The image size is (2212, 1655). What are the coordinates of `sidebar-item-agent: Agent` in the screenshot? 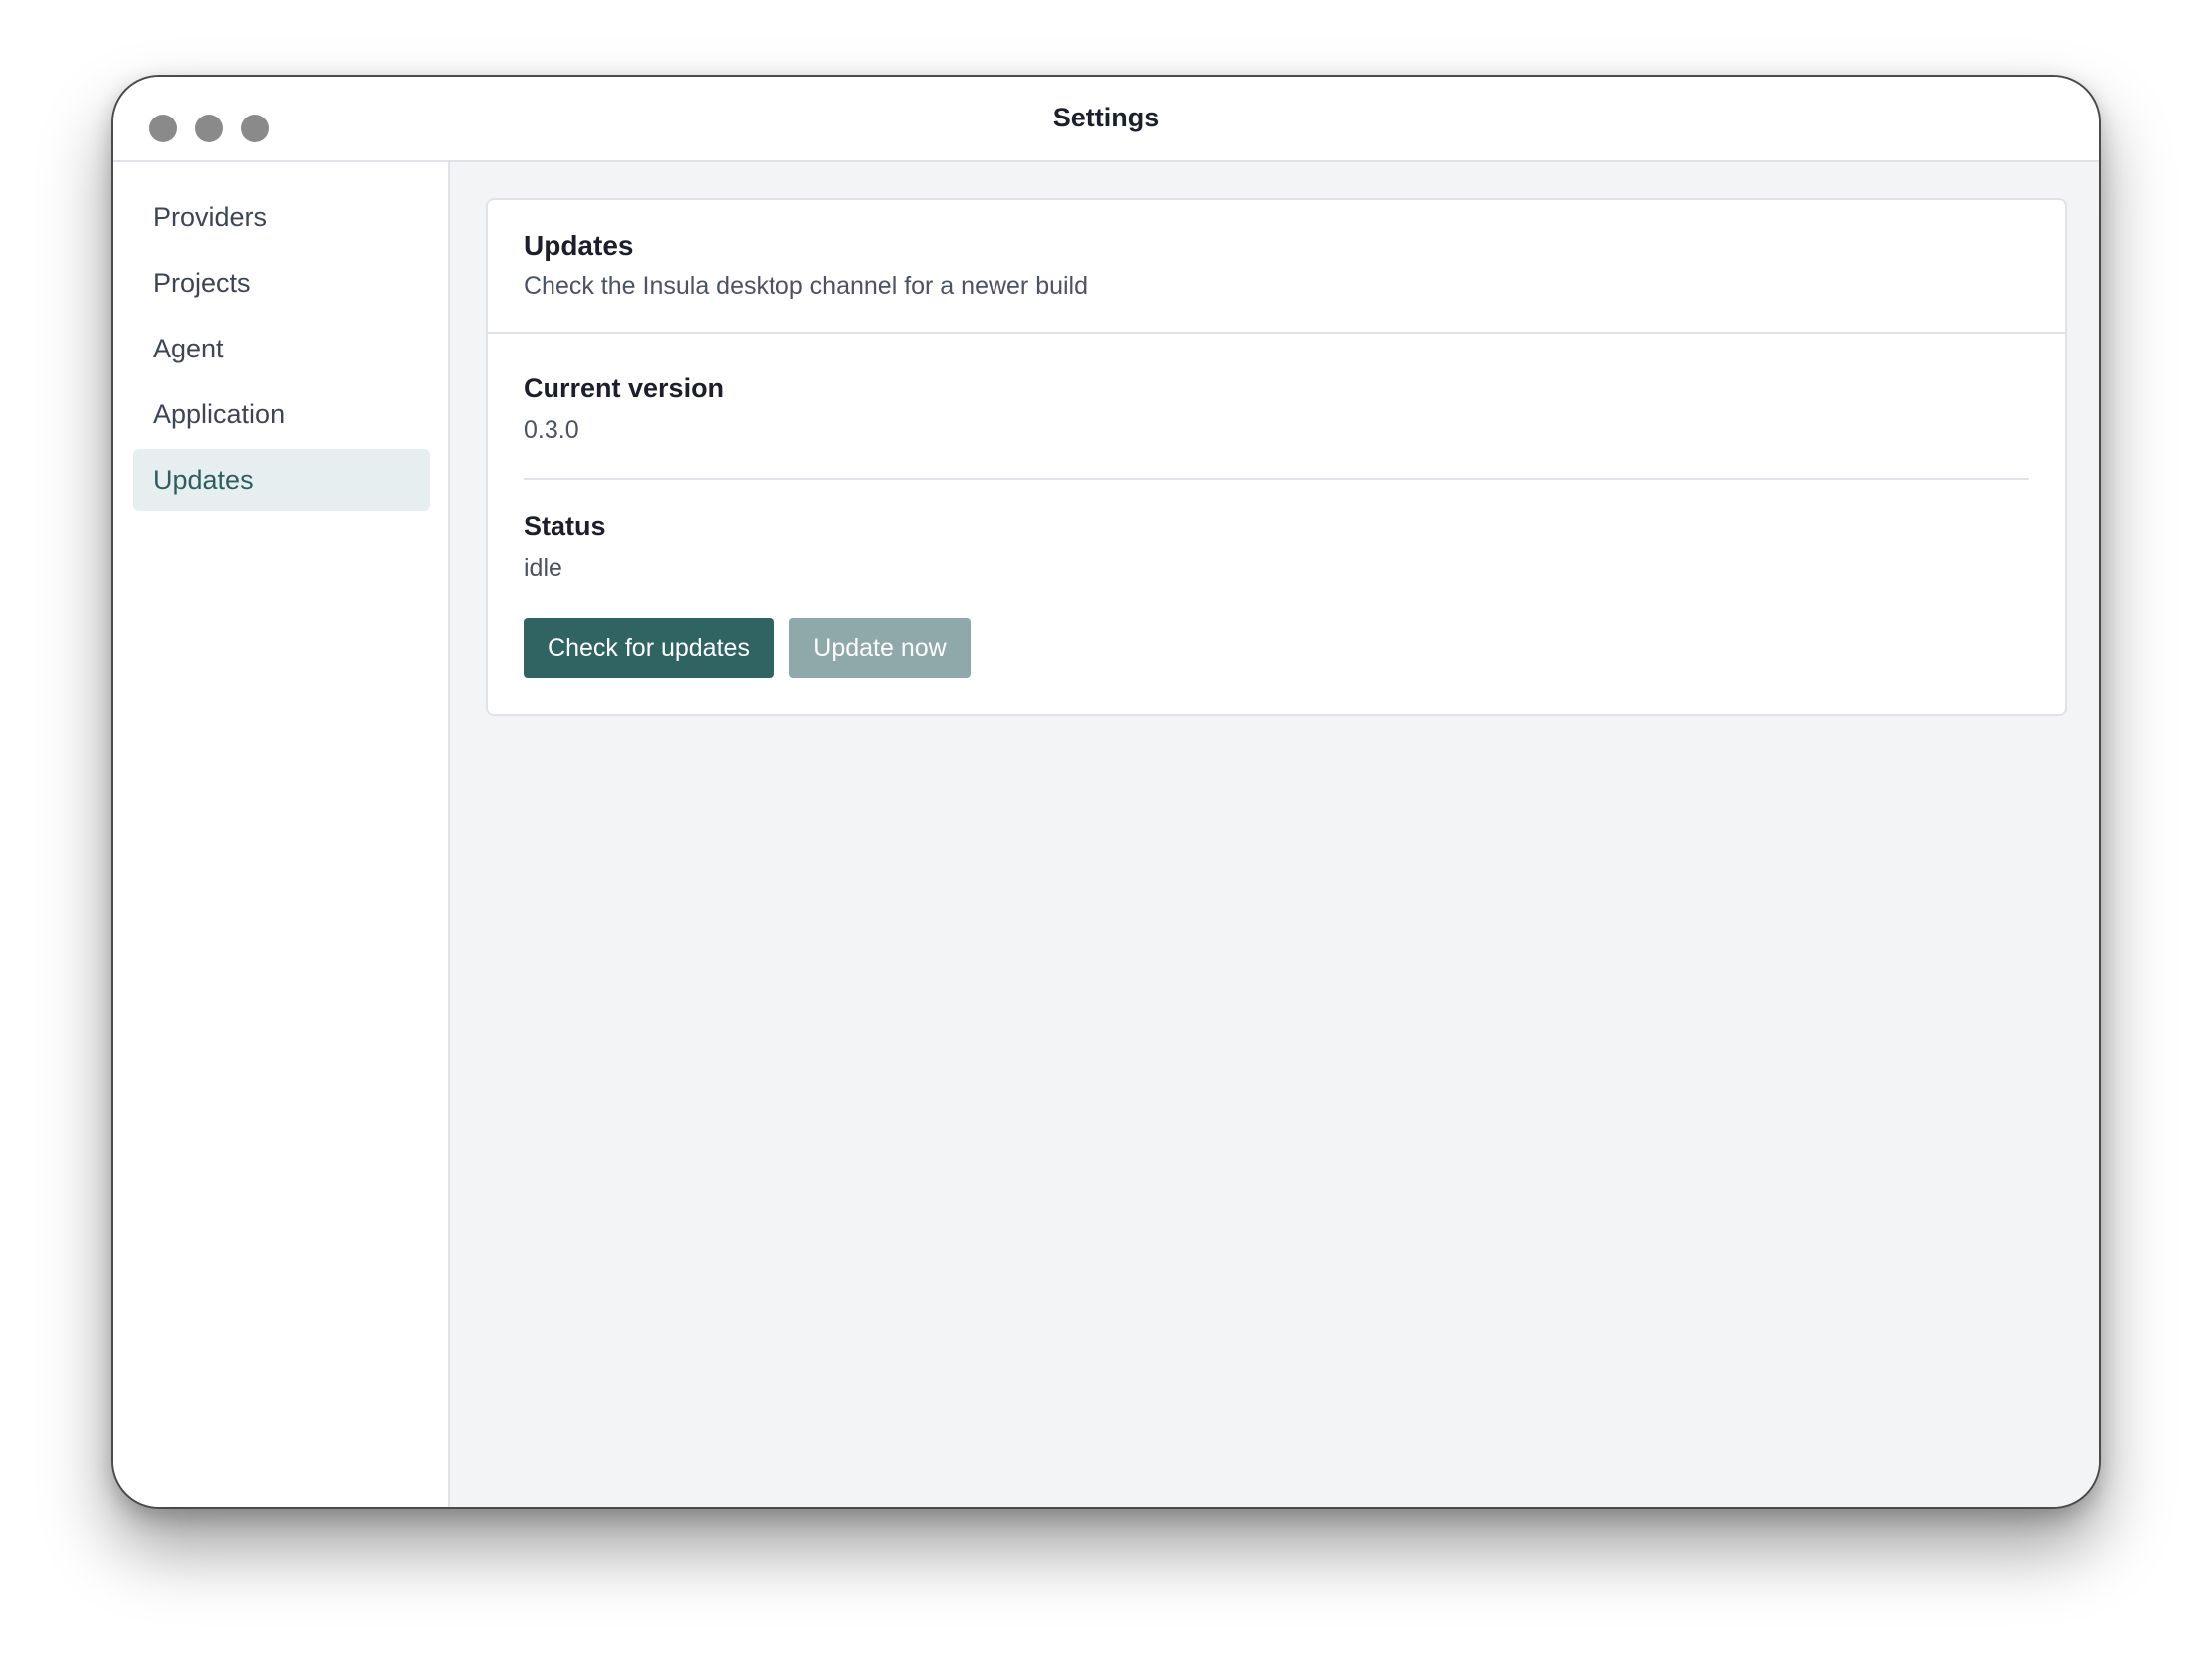 It's located at (281, 348).